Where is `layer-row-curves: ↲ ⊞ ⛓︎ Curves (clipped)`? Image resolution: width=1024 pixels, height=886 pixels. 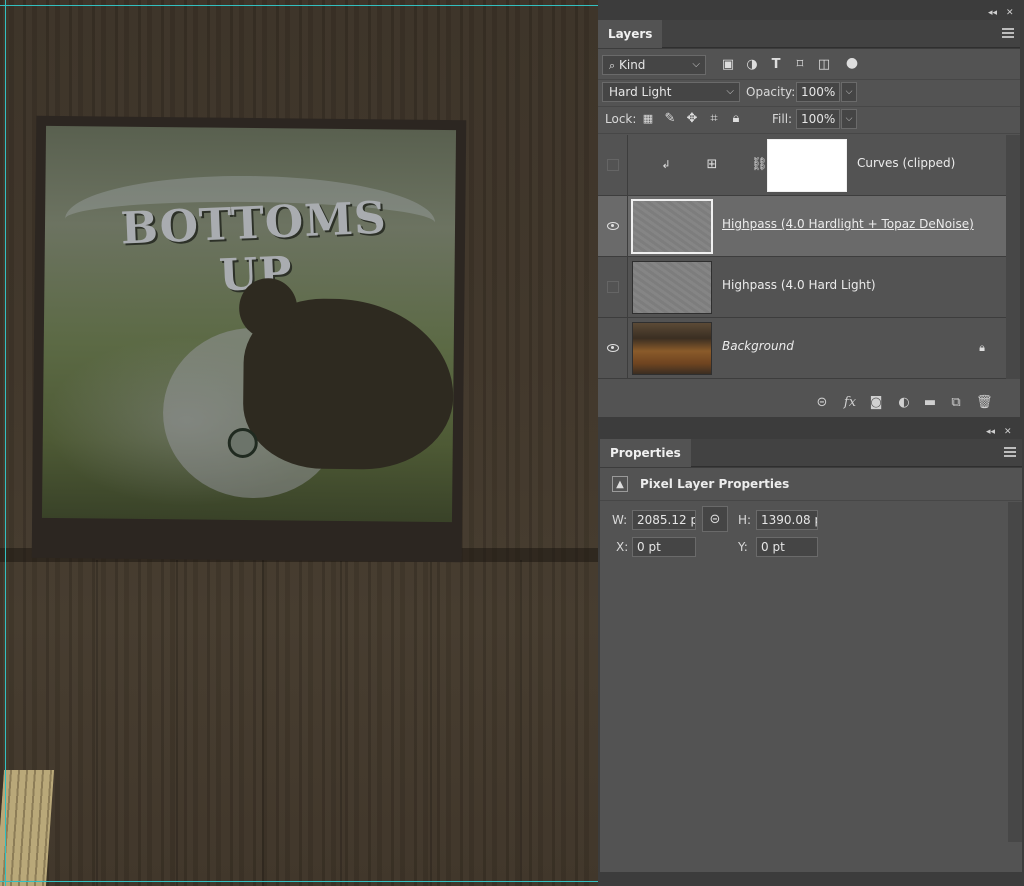 layer-row-curves: ↲ ⊞ ⛓︎ Curves (clipped) is located at coordinates (802, 165).